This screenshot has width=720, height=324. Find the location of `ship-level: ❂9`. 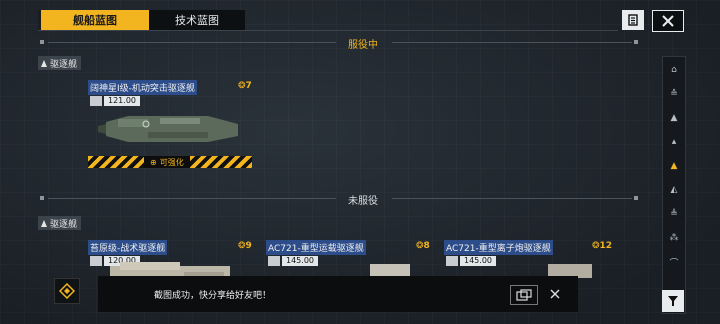

ship-level: ❂9 is located at coordinates (245, 246).